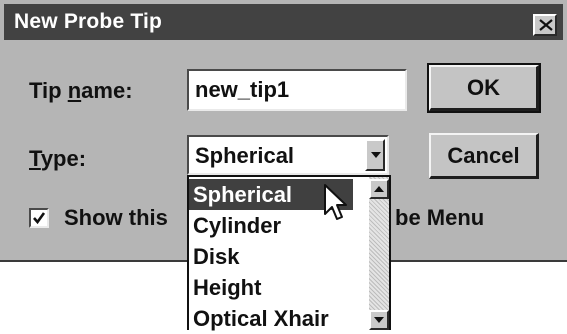 The height and width of the screenshot is (334, 567). What do you see at coordinates (279, 256) in the screenshot?
I see `dropdown-option-disk: Disk` at bounding box center [279, 256].